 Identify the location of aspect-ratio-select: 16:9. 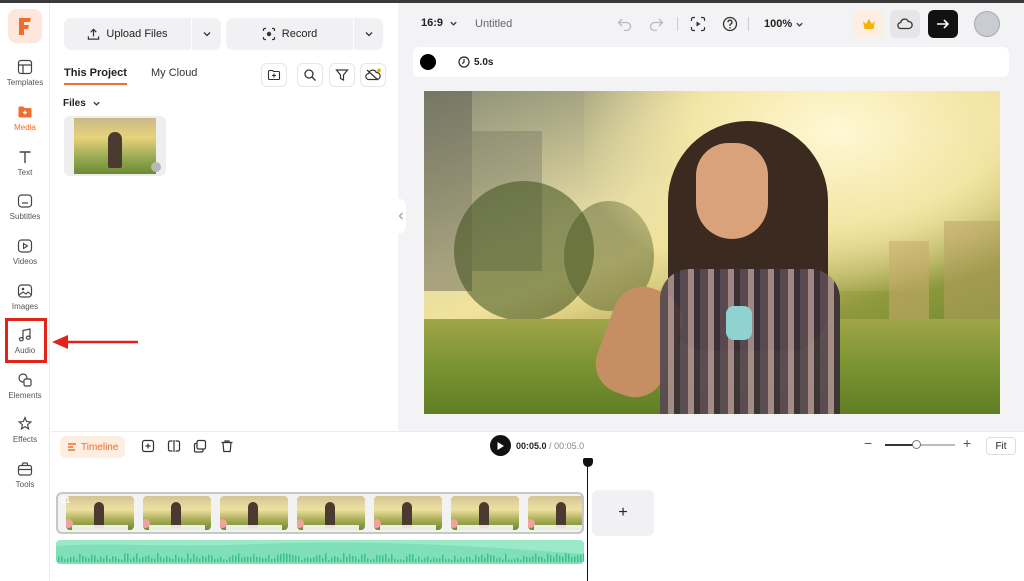
(439, 23).